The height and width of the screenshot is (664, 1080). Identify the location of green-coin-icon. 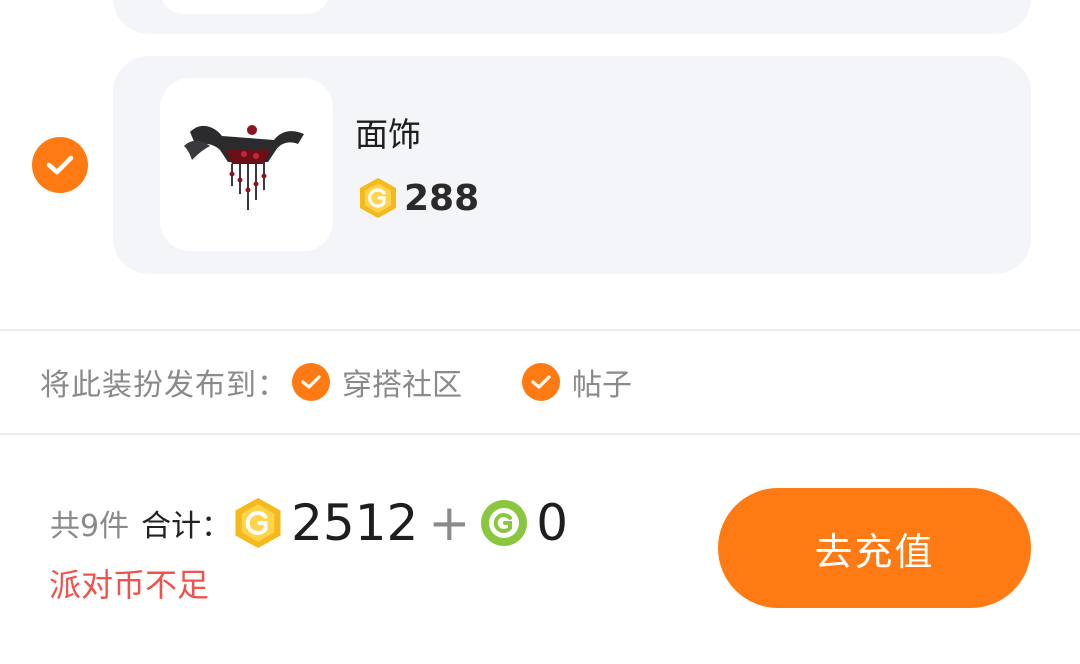
(504, 523).